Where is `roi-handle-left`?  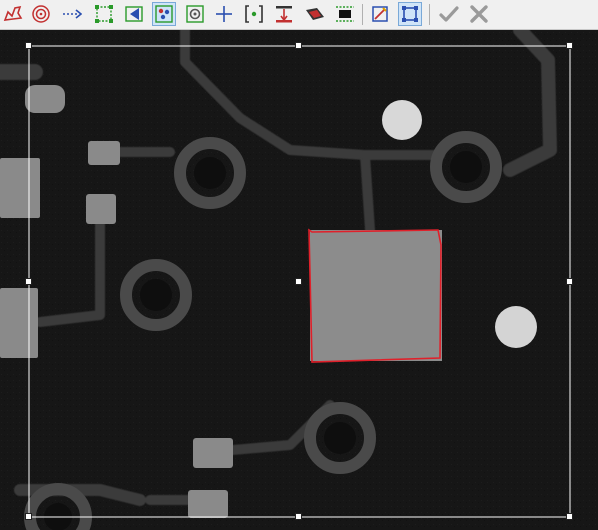 roi-handle-left is located at coordinates (28, 281).